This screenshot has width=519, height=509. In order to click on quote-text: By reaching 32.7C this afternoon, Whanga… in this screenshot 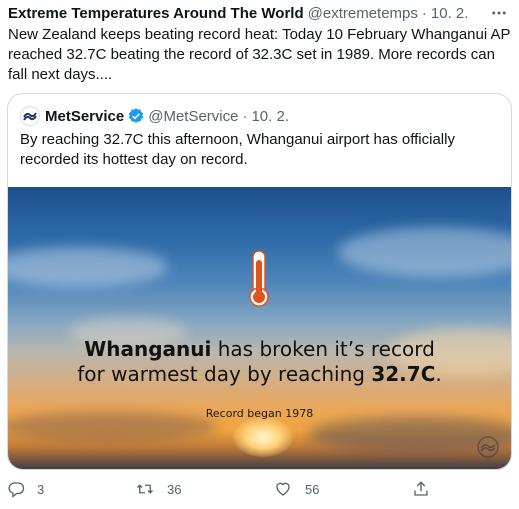, I will do `click(237, 149)`.